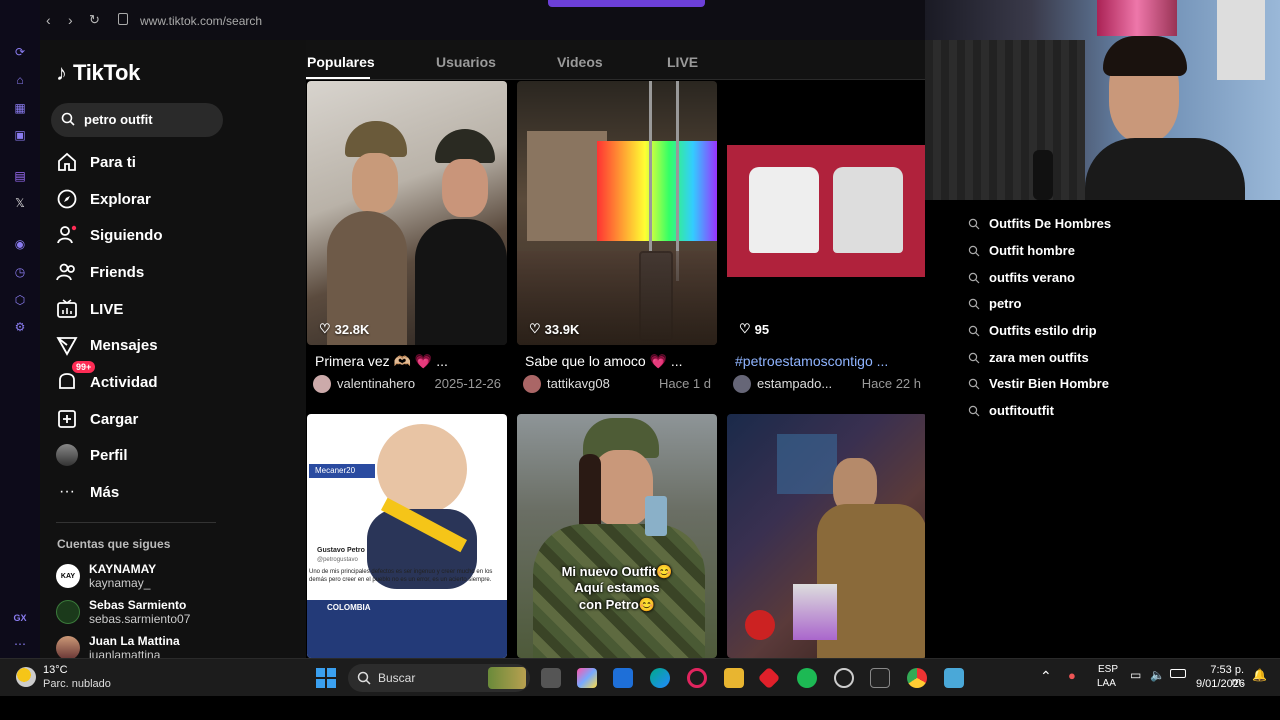 This screenshot has height=720, width=1280. Describe the element at coordinates (844, 678) in the screenshot. I see `steam-icon` at that location.